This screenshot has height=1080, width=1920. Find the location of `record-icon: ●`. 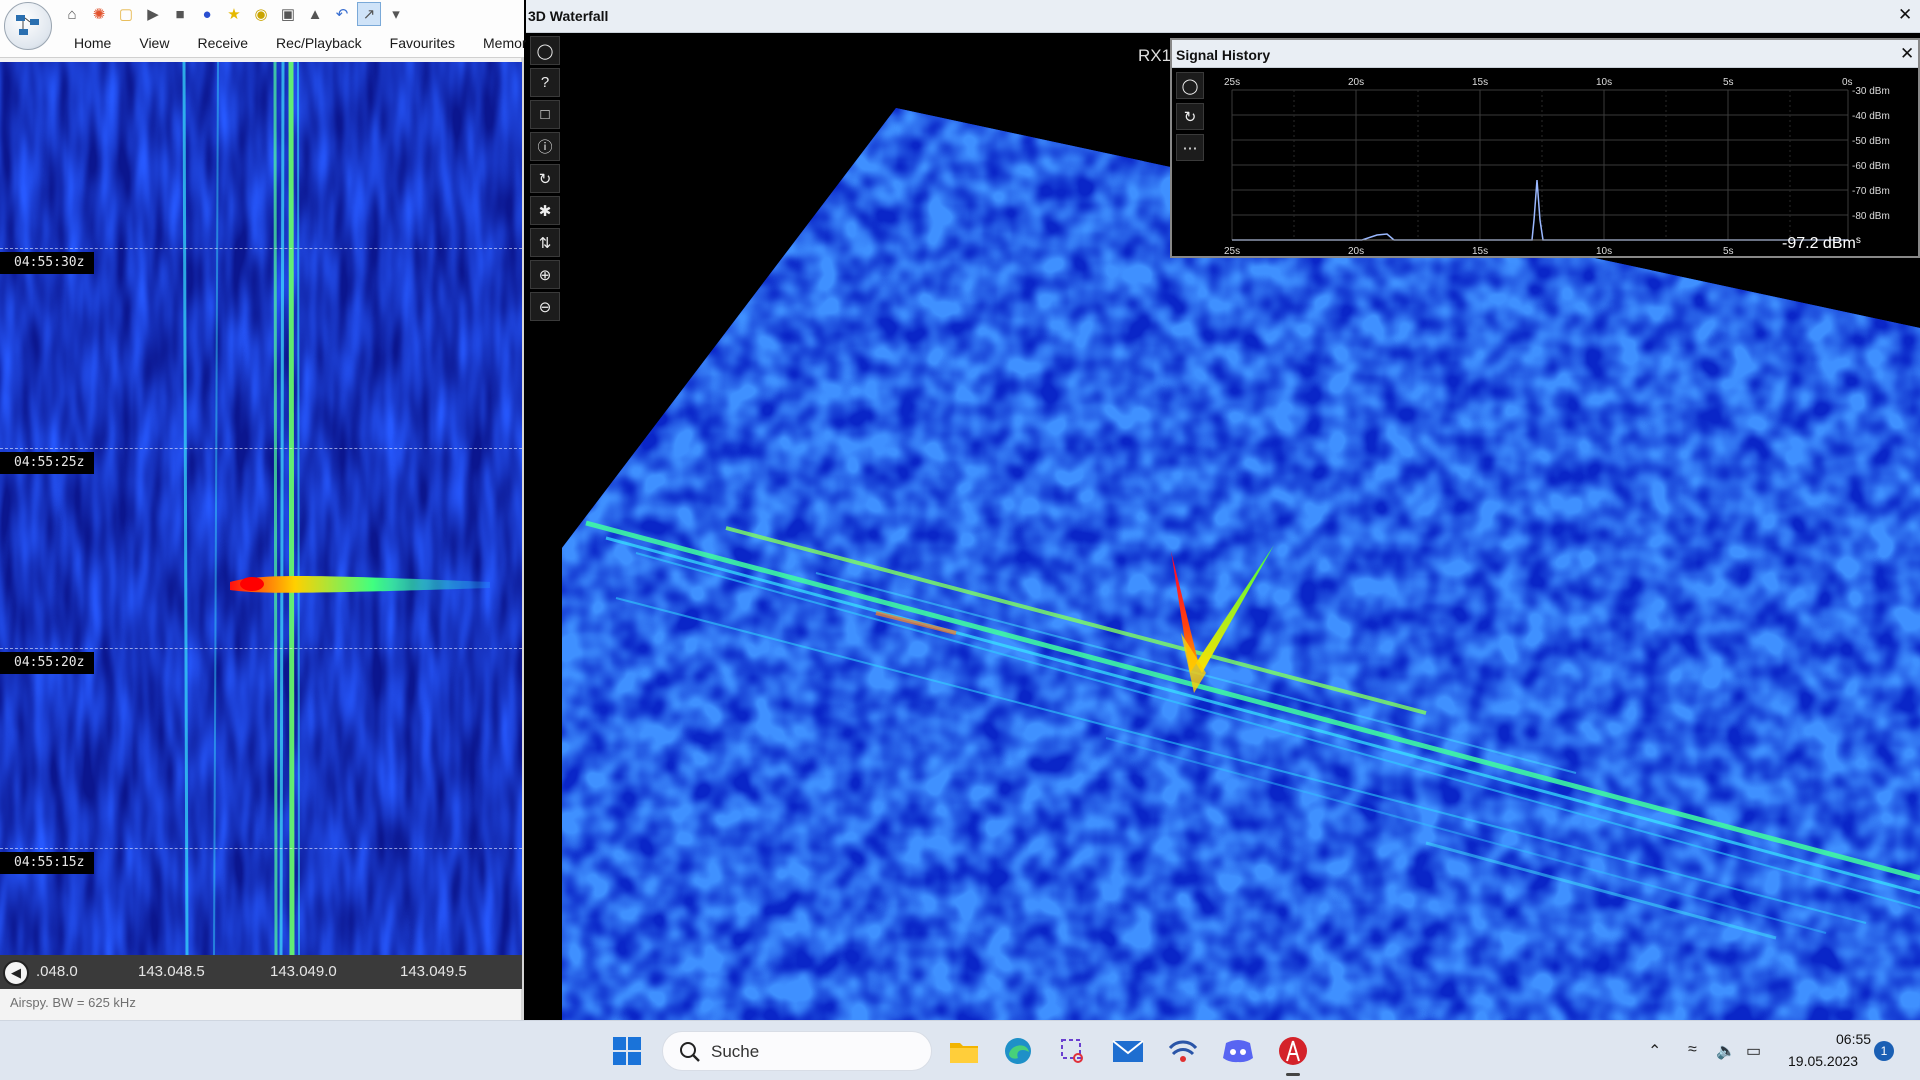

record-icon: ● is located at coordinates (207, 14).